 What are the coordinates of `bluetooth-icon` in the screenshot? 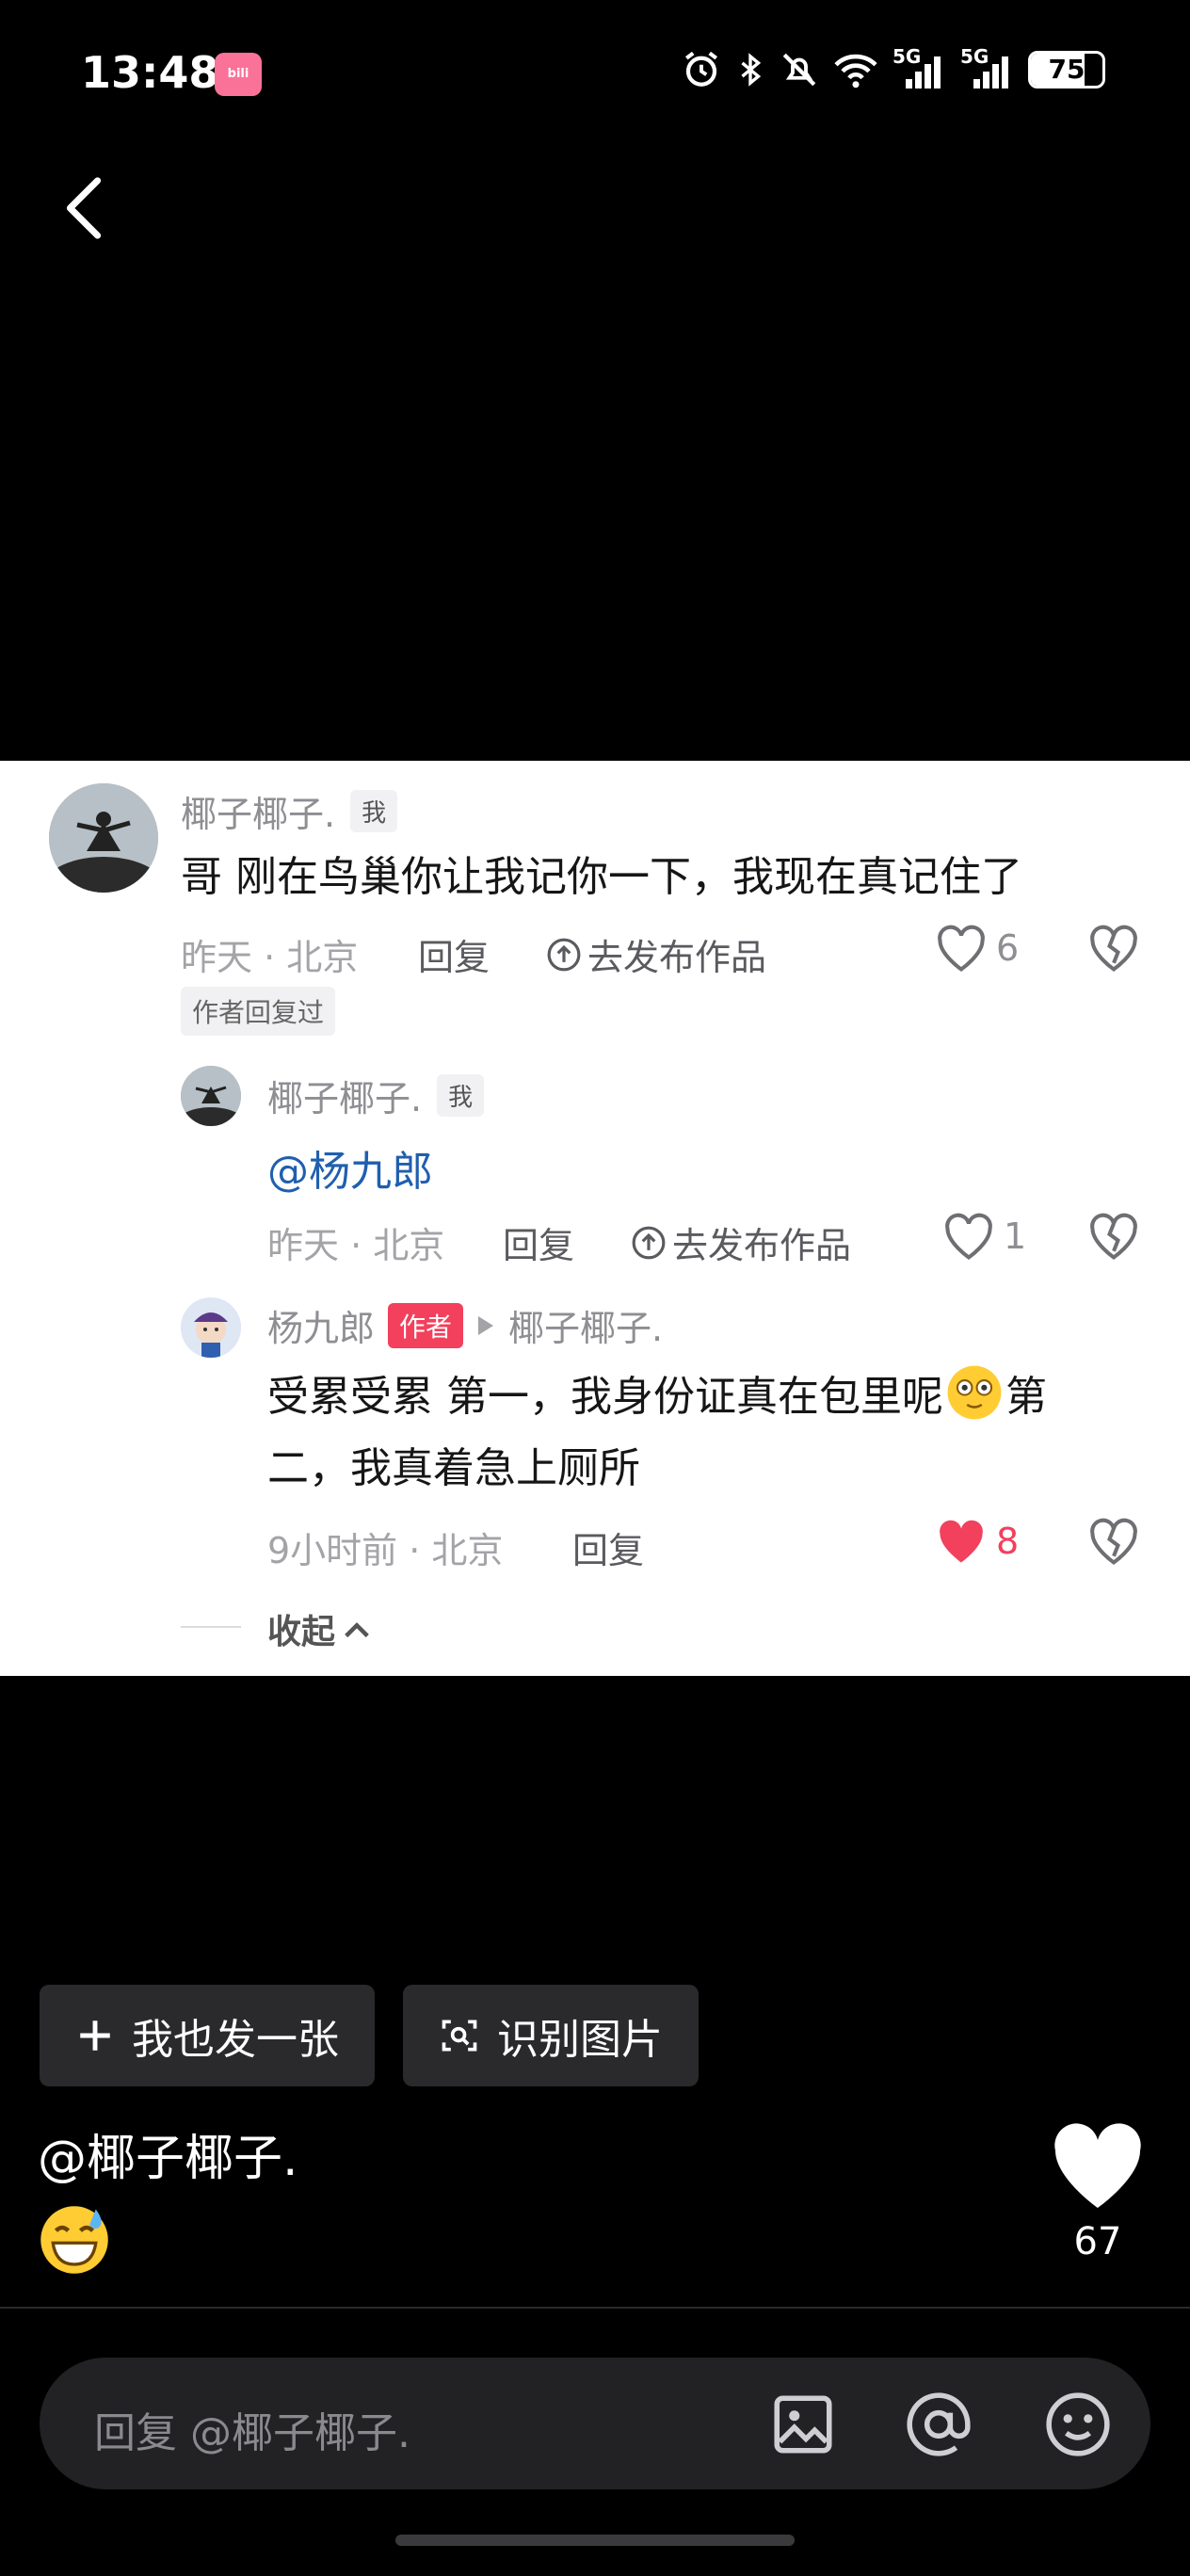 It's located at (752, 70).